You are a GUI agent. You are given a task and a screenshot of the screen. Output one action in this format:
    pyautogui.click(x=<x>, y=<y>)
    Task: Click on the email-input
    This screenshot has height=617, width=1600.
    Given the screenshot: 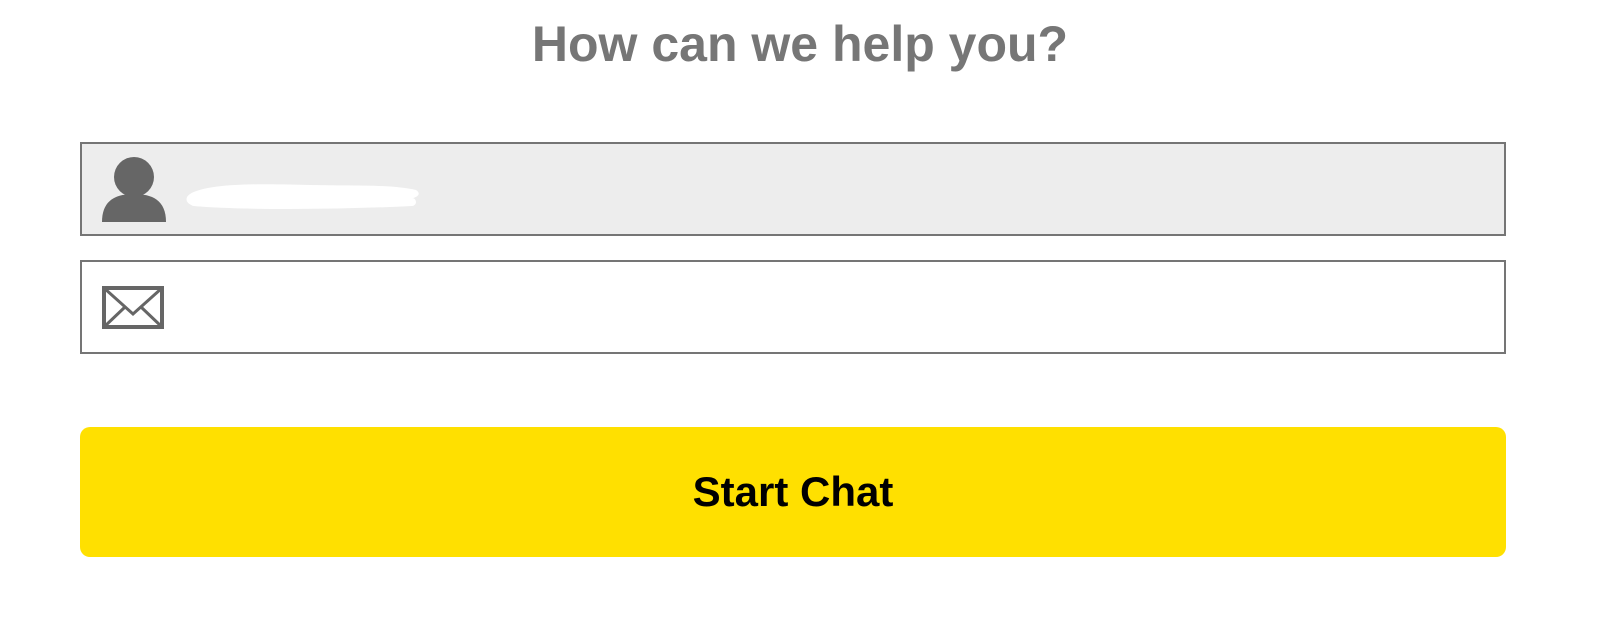 What is the action you would take?
    pyautogui.click(x=832, y=307)
    